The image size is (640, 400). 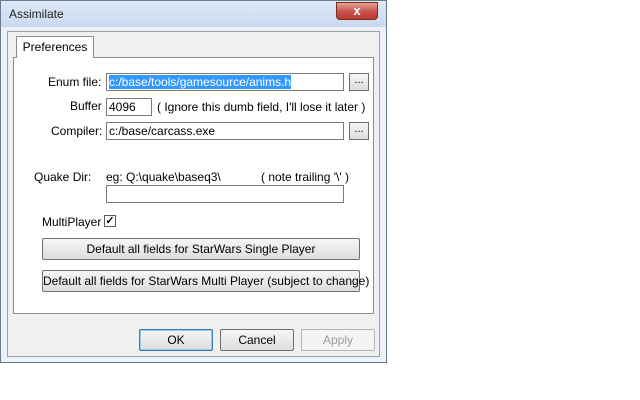 I want to click on compiler-input: c:/base/carcass.exe, so click(x=225, y=131).